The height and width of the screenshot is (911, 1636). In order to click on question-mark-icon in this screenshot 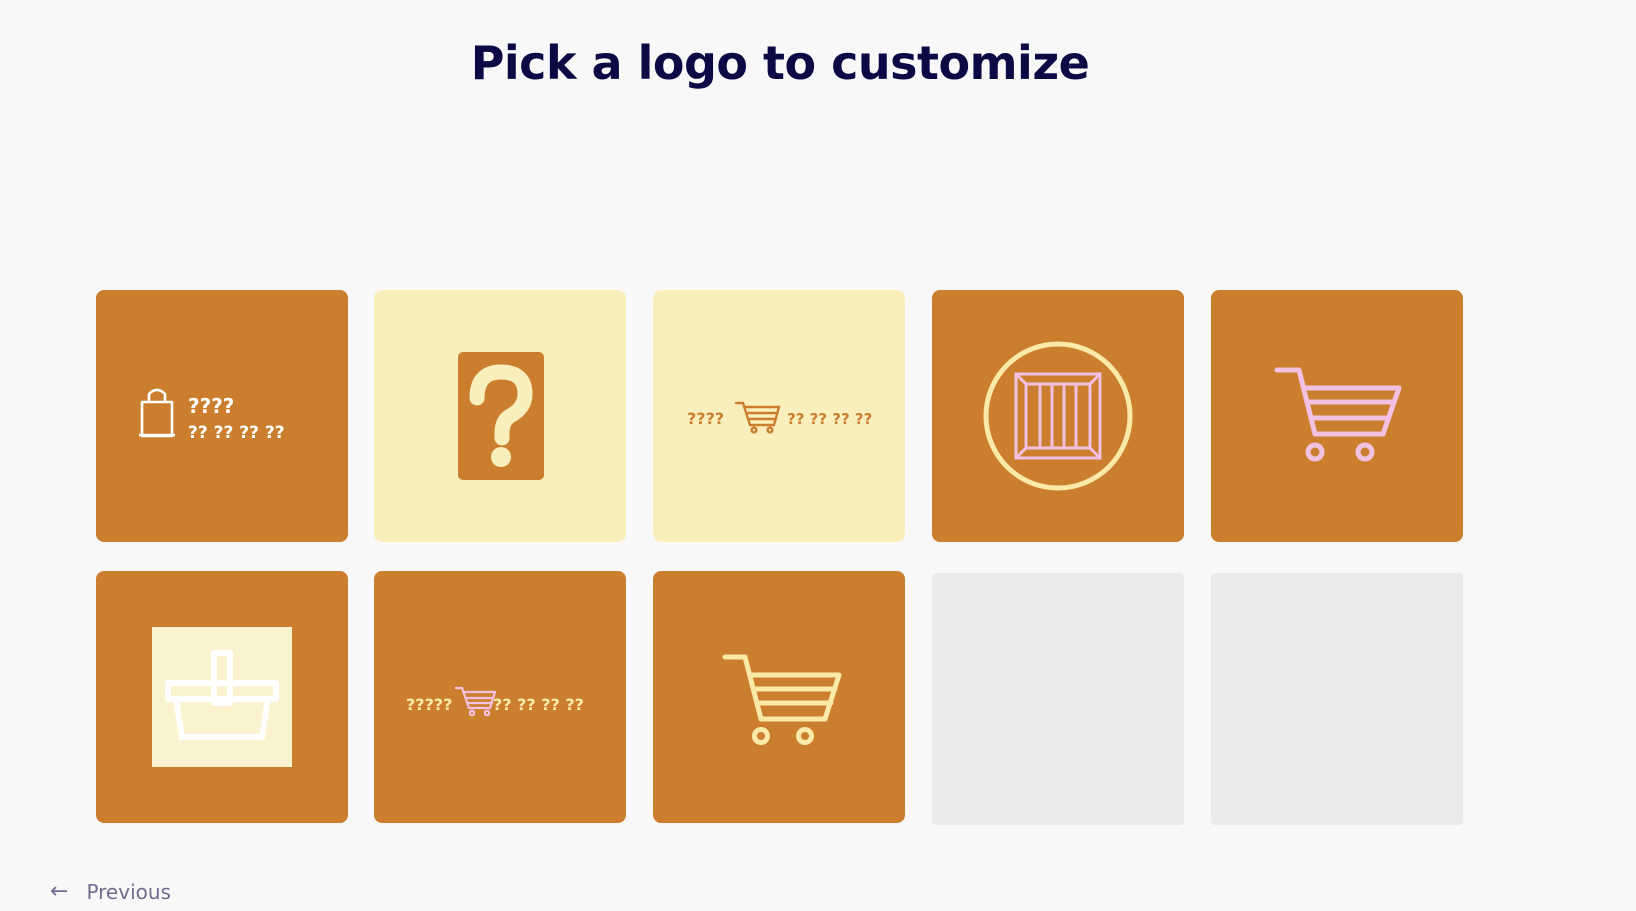, I will do `click(501, 416)`.